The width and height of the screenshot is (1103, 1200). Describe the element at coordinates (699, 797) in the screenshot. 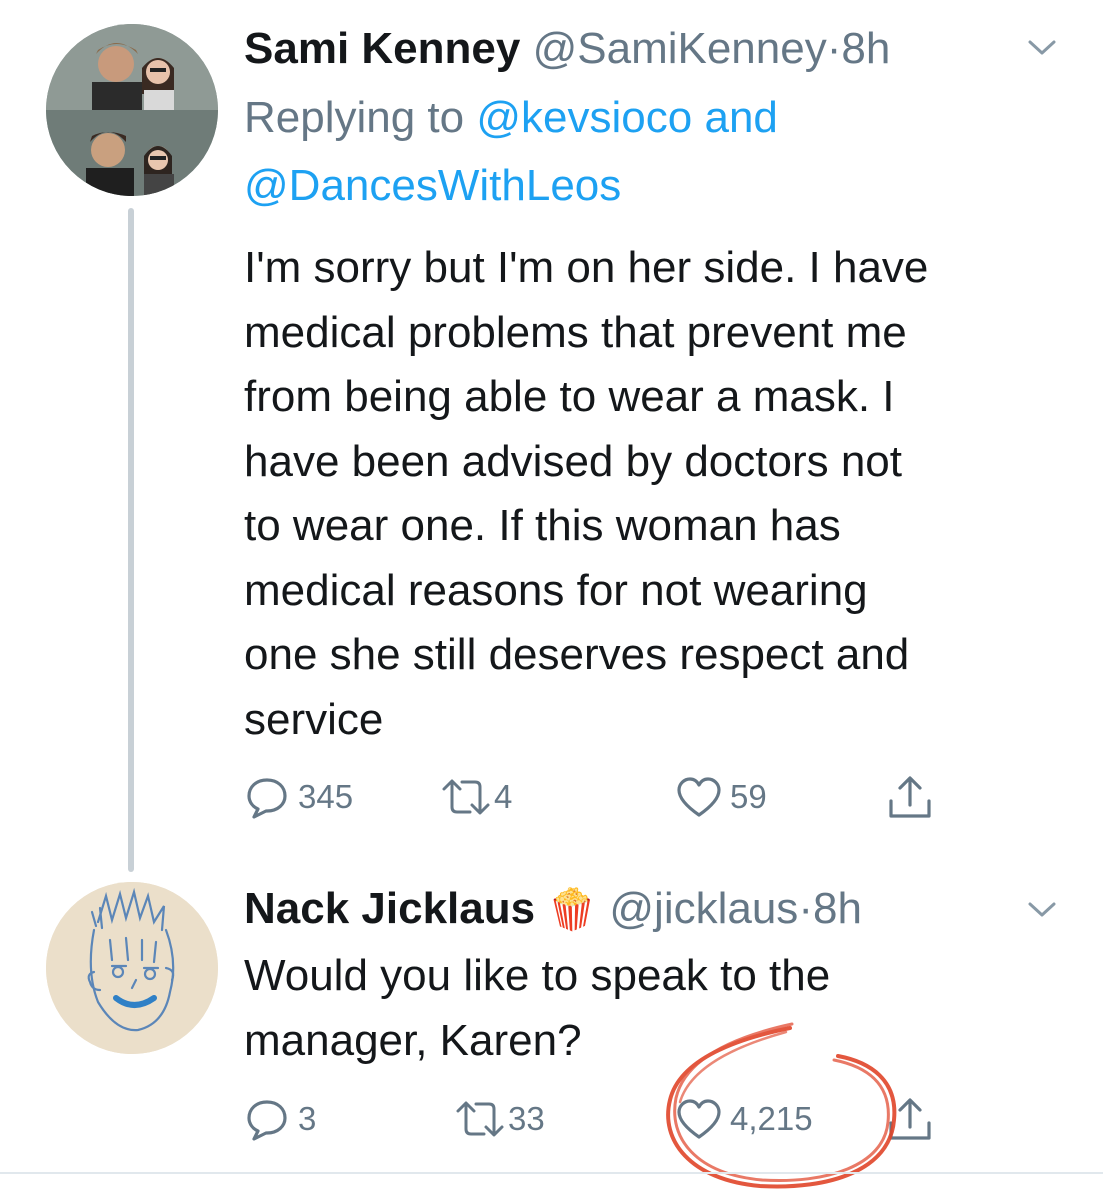

I see `heart-icon` at that location.